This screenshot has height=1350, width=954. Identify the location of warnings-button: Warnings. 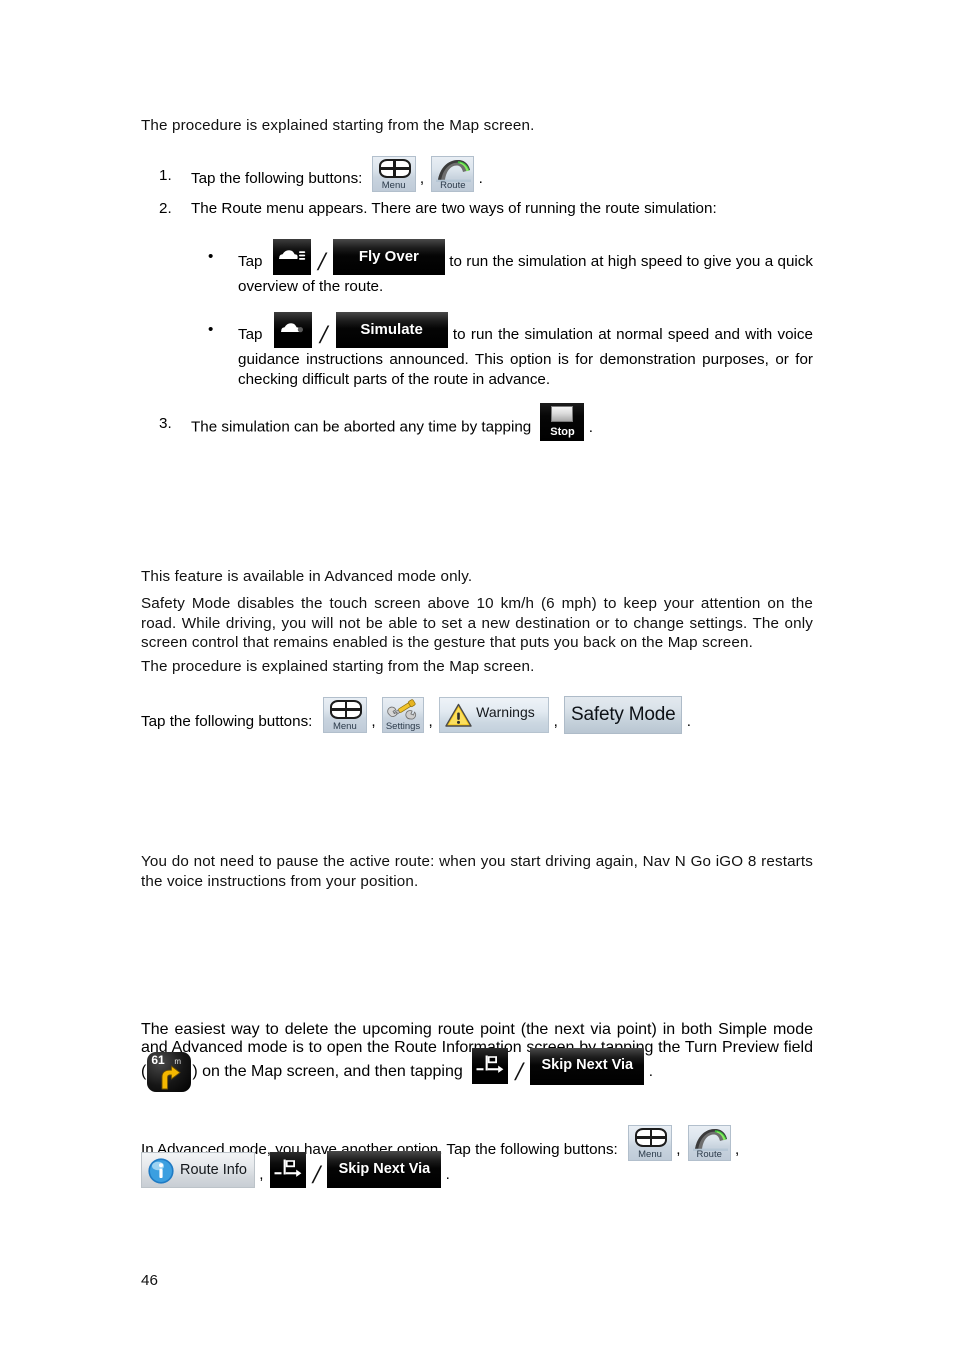
(494, 715).